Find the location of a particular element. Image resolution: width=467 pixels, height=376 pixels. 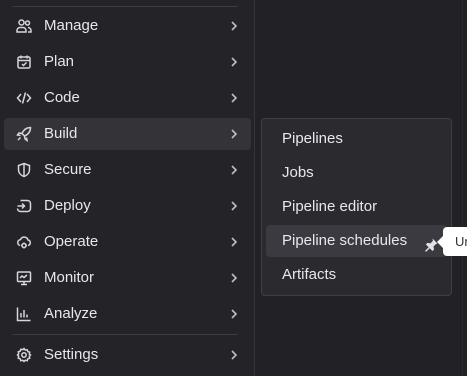

sidebar-item-label: Plan is located at coordinates (59, 61).